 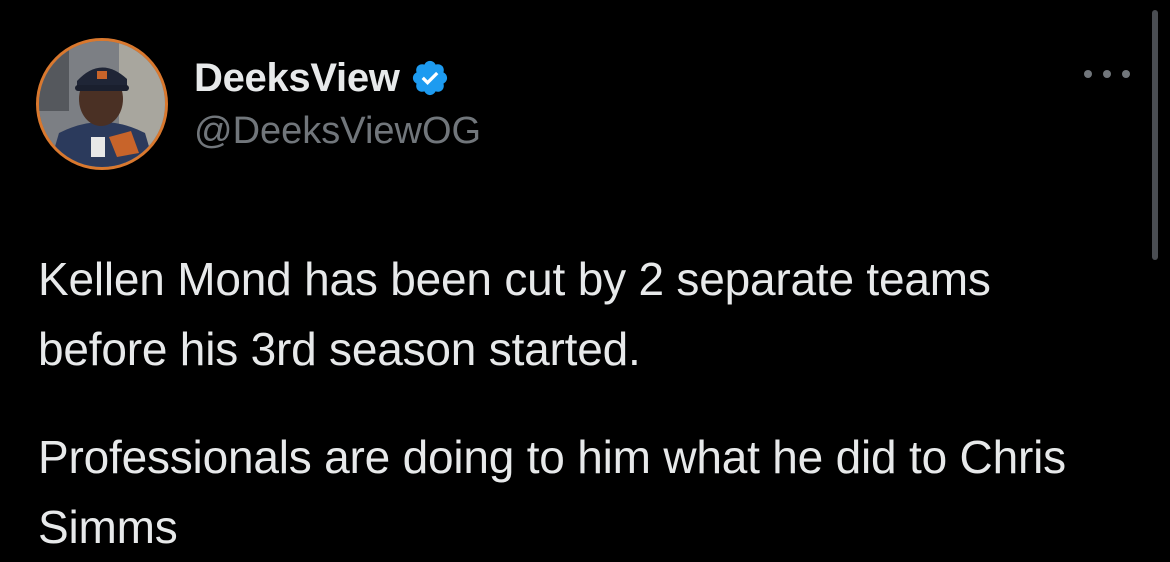 I want to click on more-options-icon, so click(x=1107, y=74).